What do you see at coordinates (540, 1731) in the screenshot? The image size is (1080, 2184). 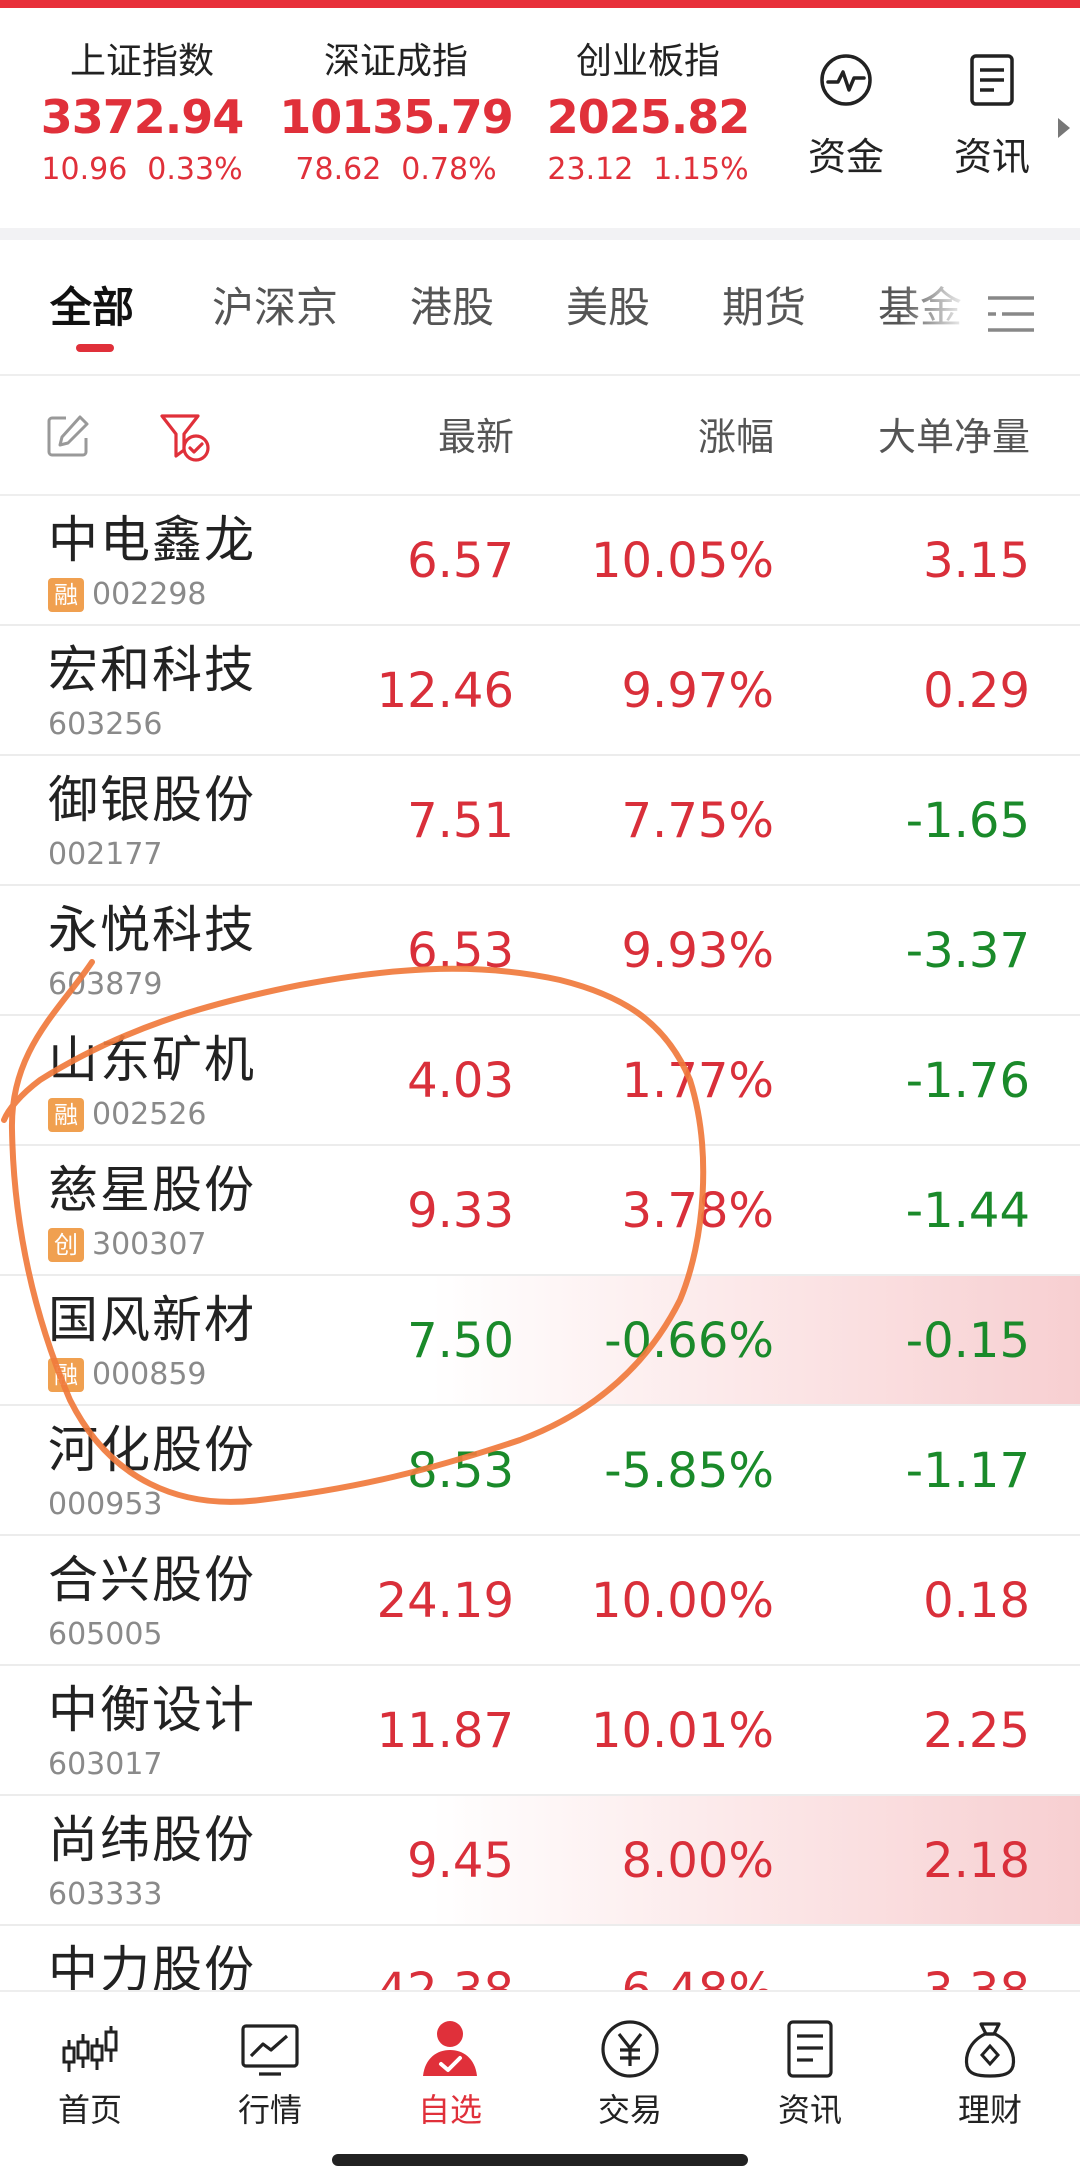 I see `table-row: 中衡设计 603017 11.87 10.01% 2.25` at bounding box center [540, 1731].